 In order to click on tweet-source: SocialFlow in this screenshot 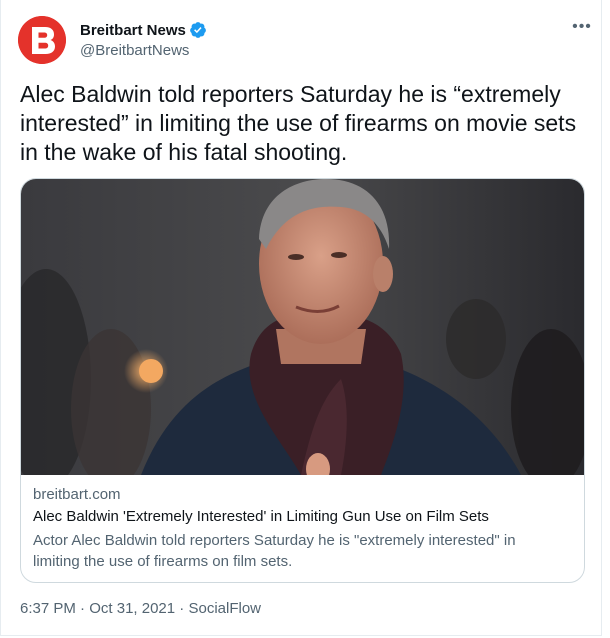, I will do `click(224, 608)`.